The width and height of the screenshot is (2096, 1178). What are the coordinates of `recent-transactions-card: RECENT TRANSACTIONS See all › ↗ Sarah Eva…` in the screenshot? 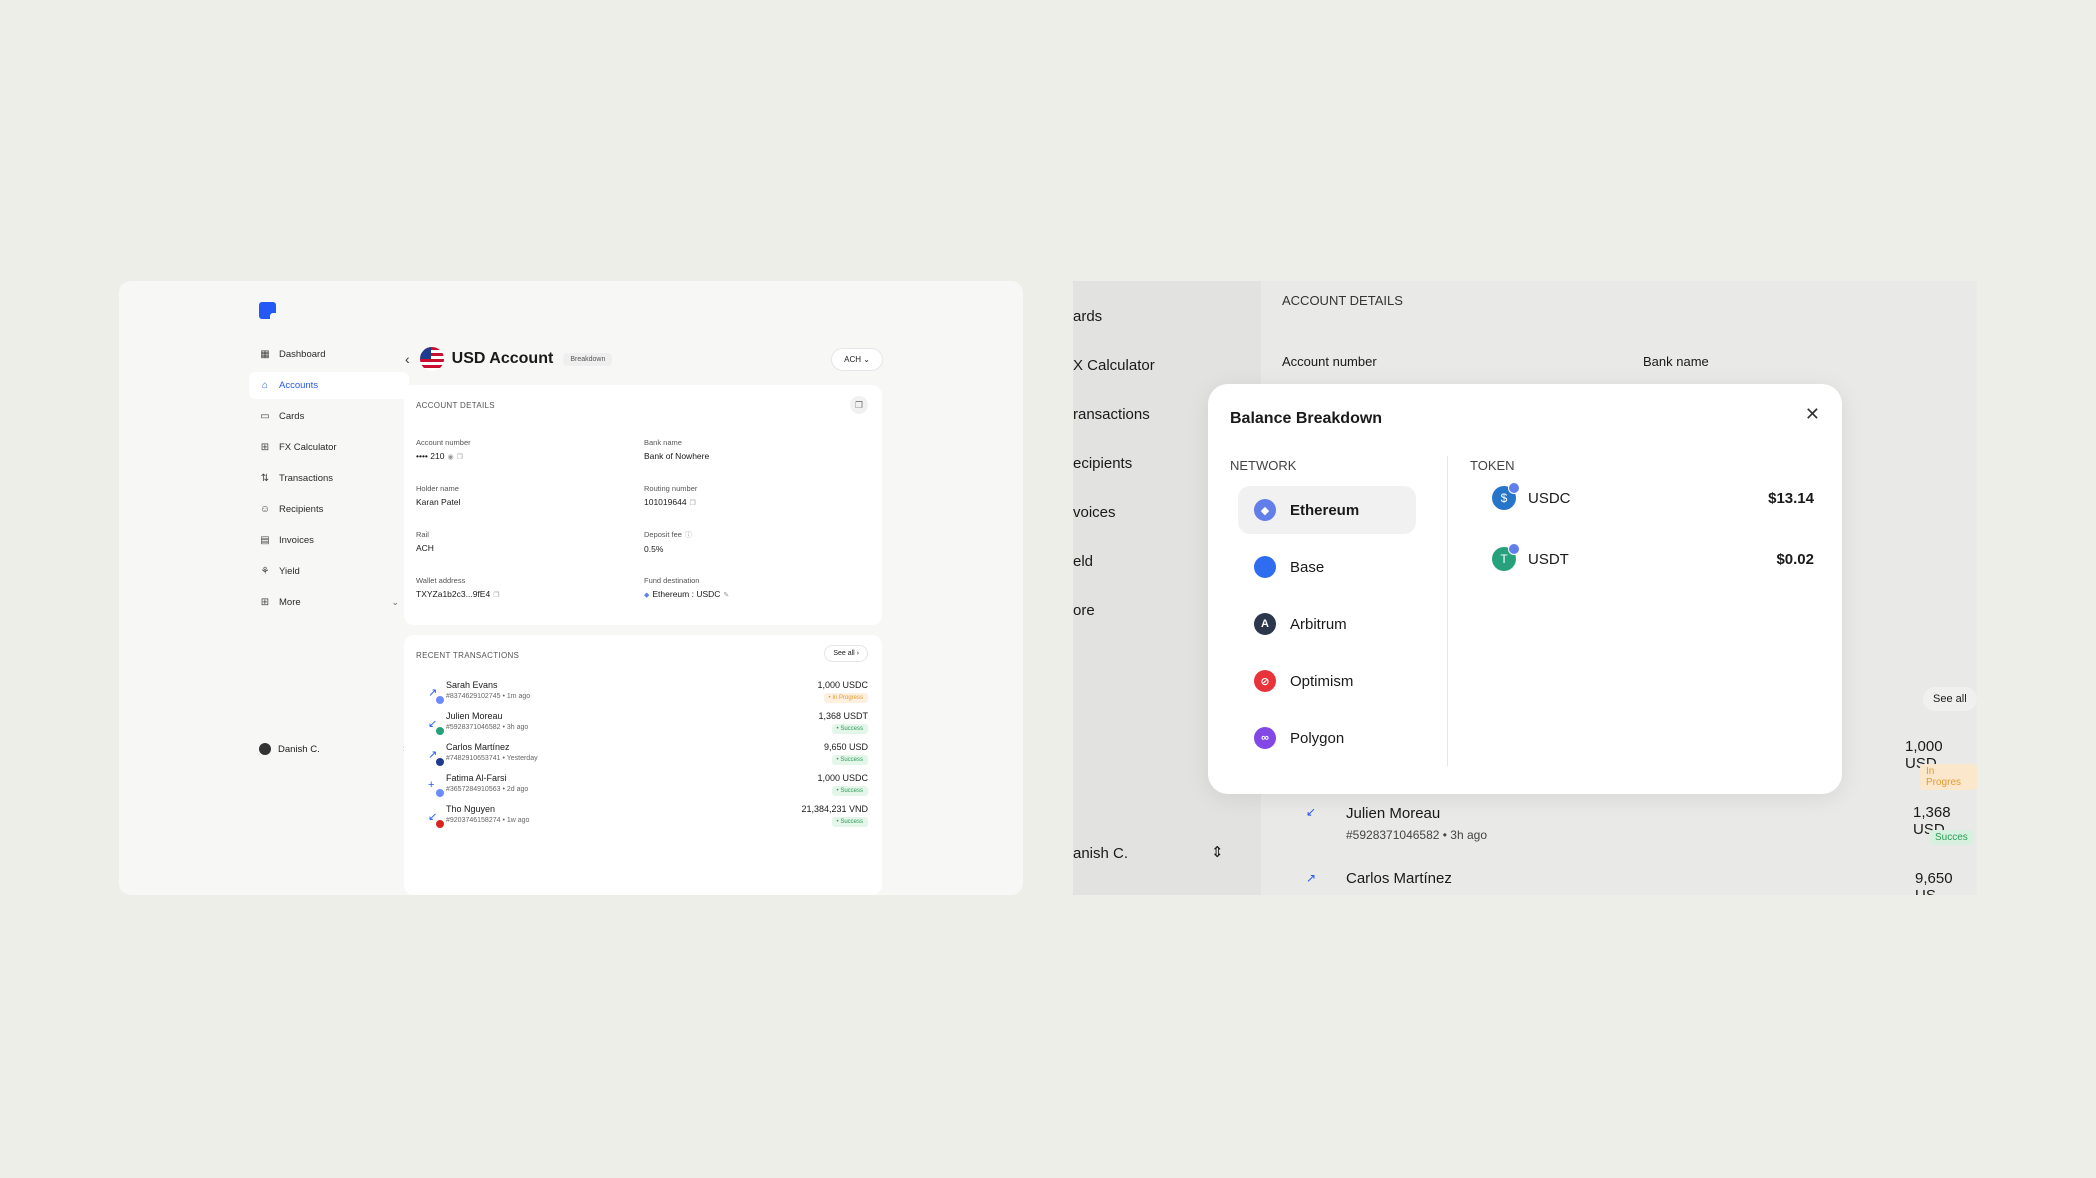 It's located at (643, 765).